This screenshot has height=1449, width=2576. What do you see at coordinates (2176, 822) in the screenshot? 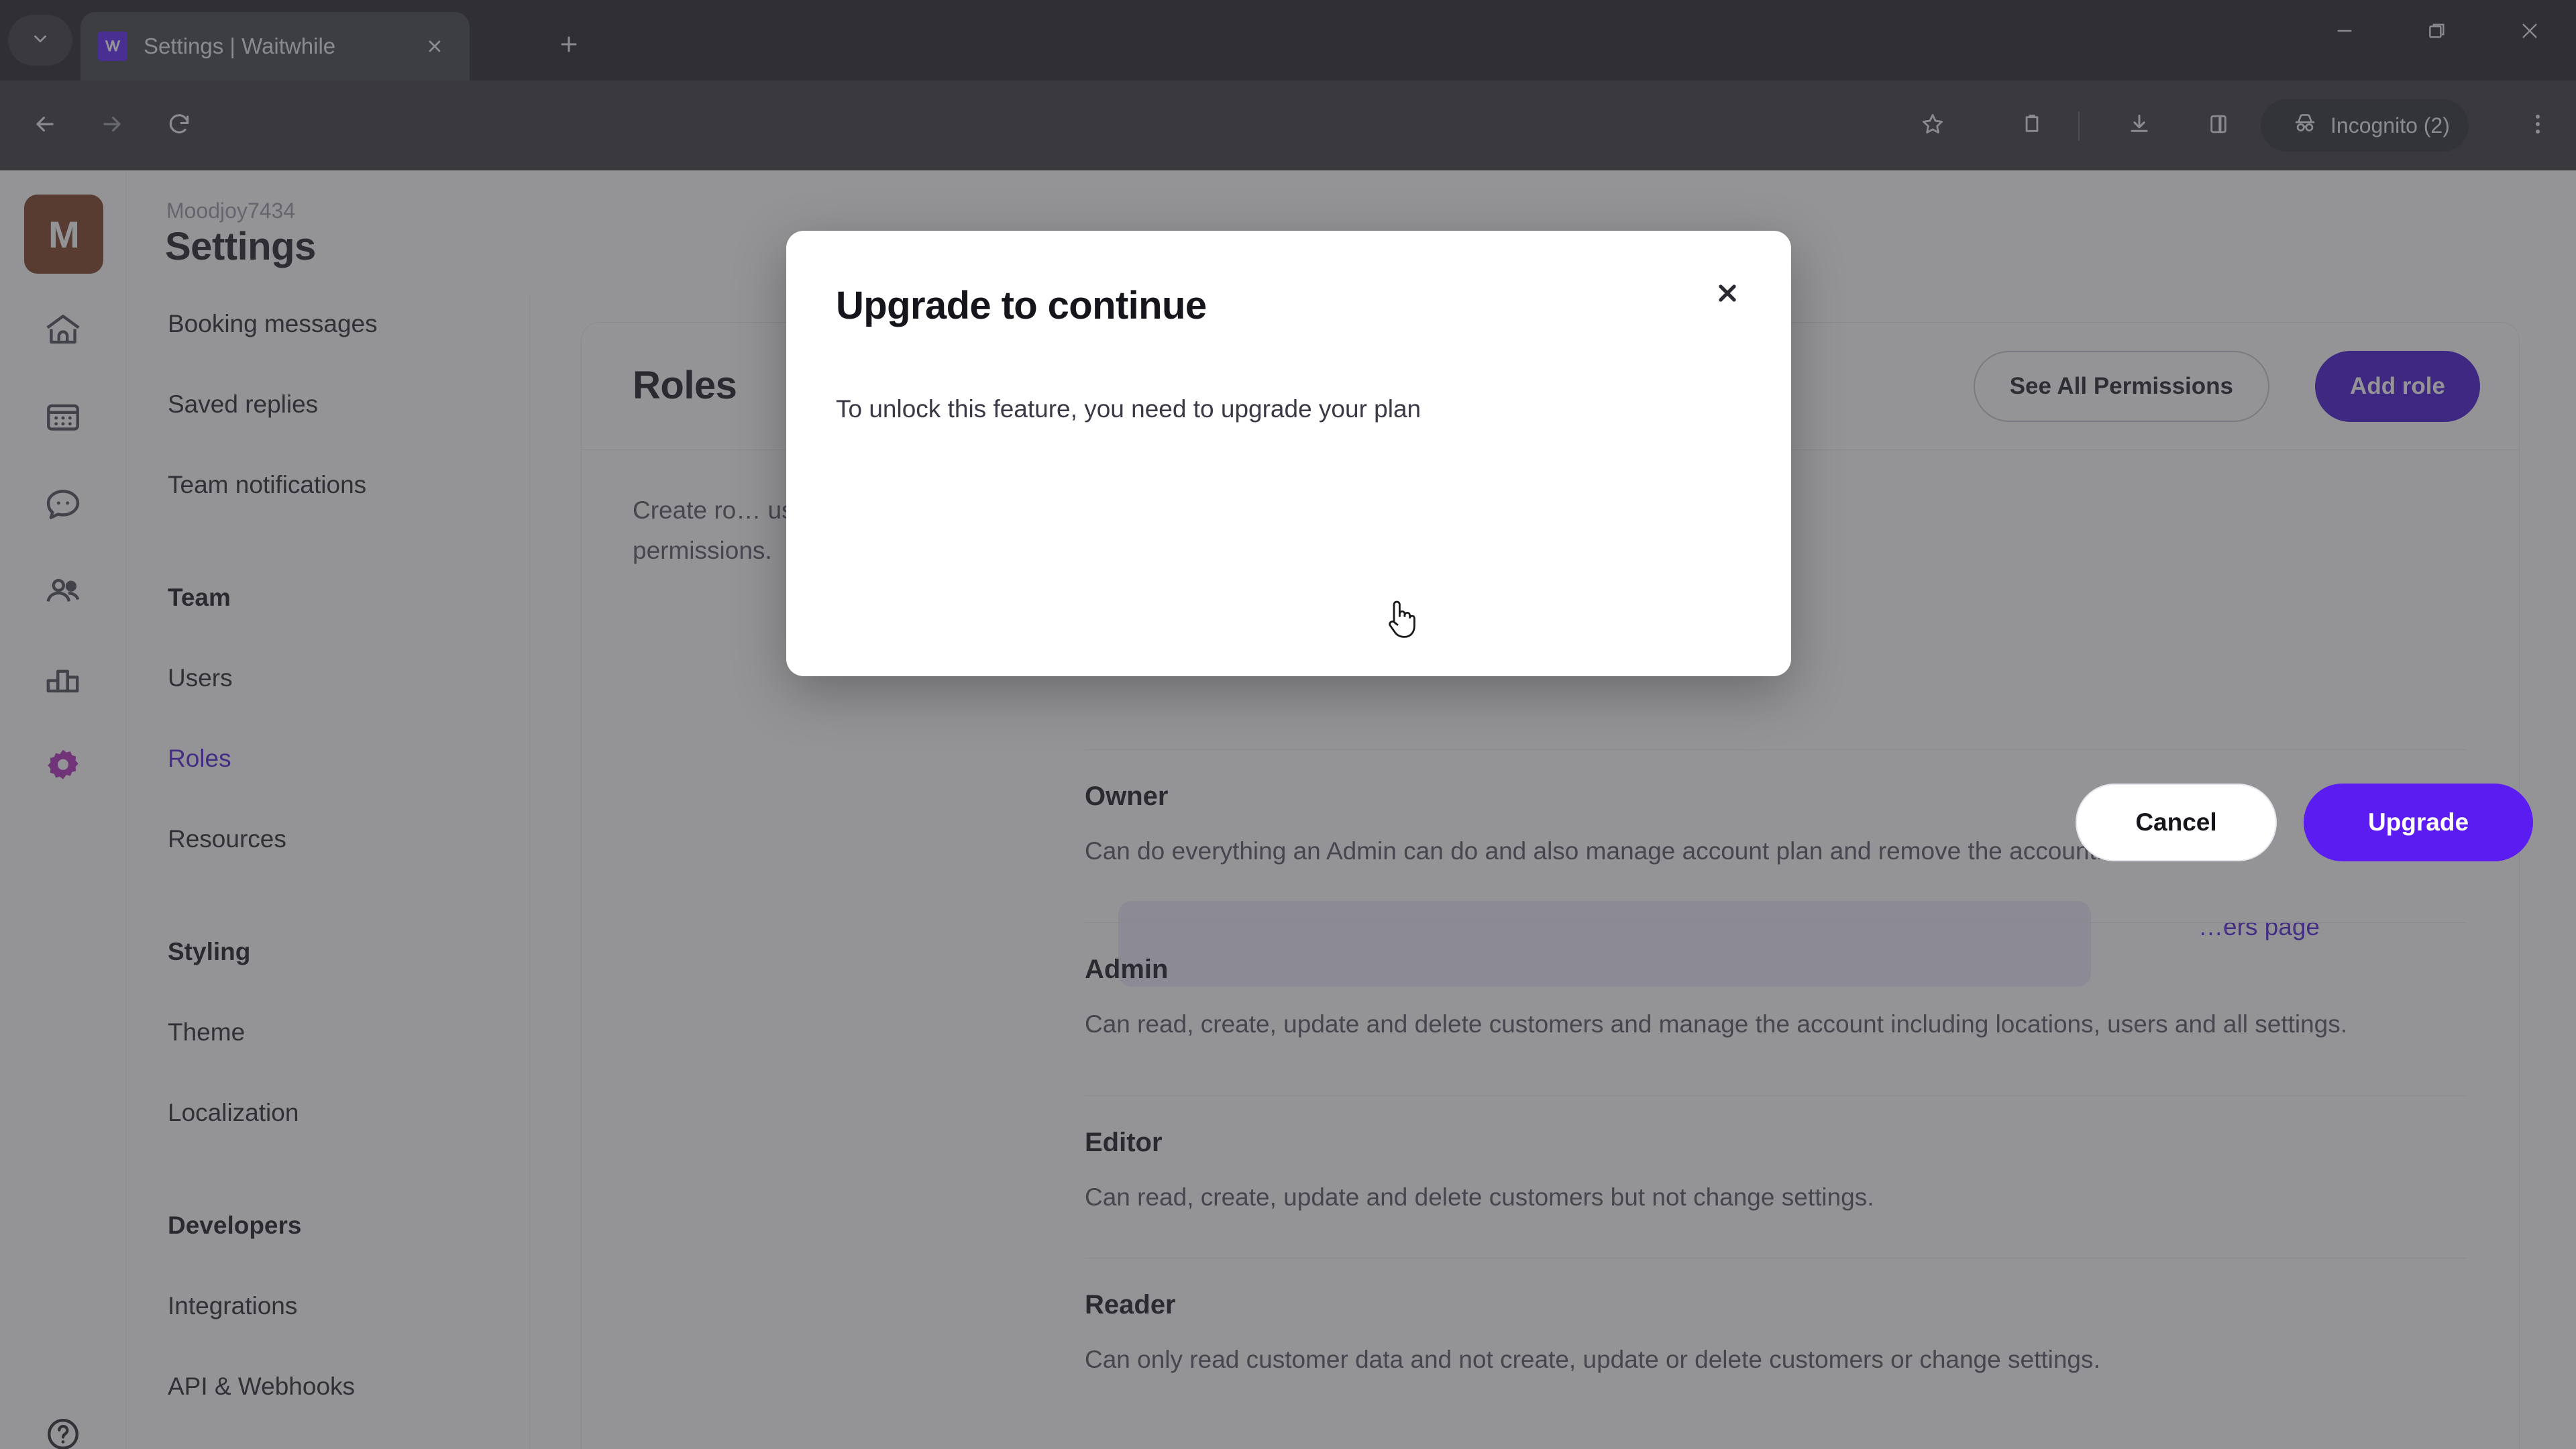
I see `cancel-button: Cancel` at bounding box center [2176, 822].